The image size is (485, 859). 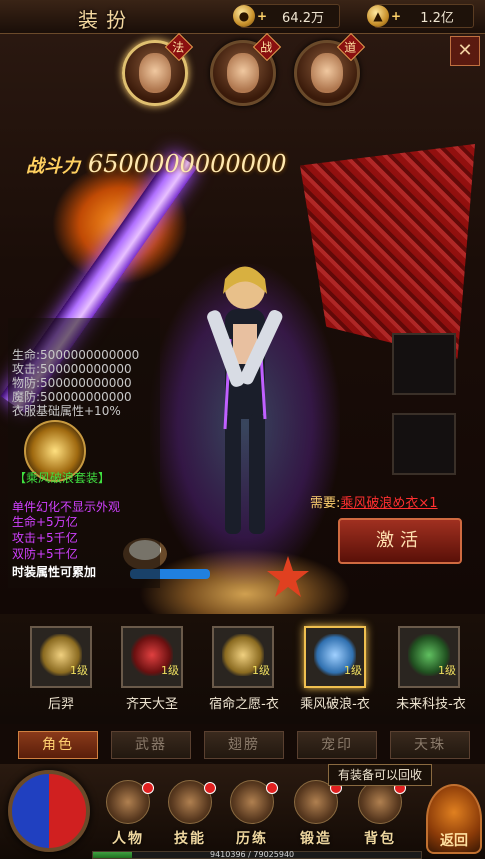 I want to click on suit-name: 【乘风破浪套装】, so click(x=62, y=478).